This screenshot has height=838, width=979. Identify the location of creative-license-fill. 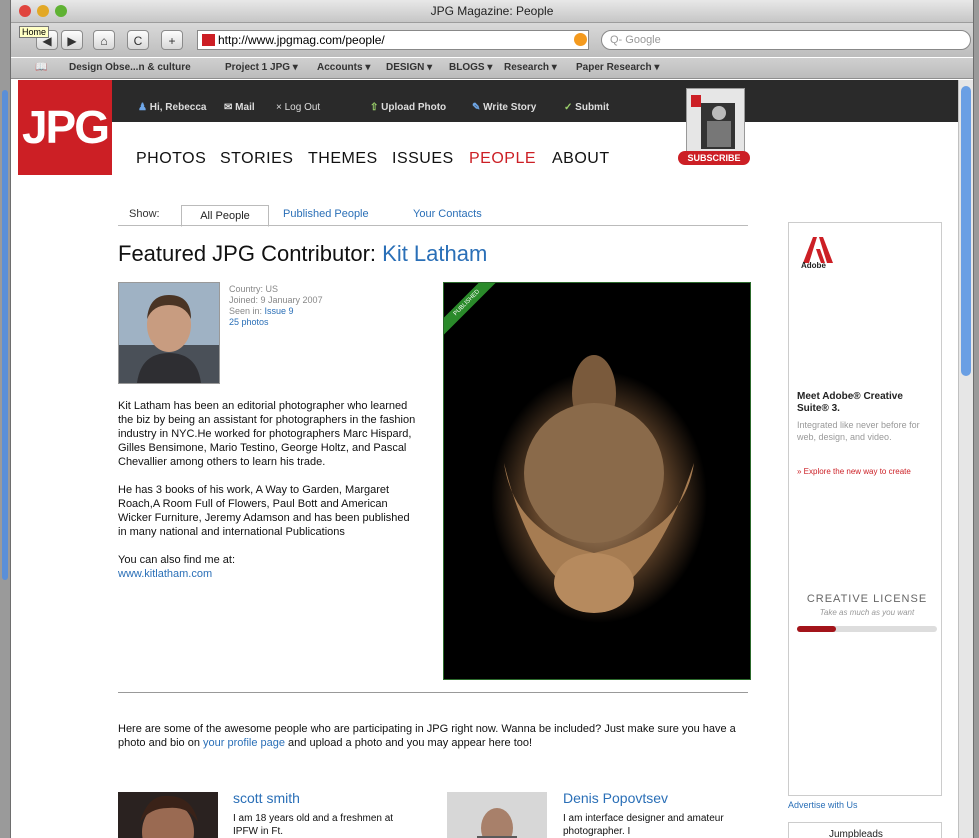
(817, 629).